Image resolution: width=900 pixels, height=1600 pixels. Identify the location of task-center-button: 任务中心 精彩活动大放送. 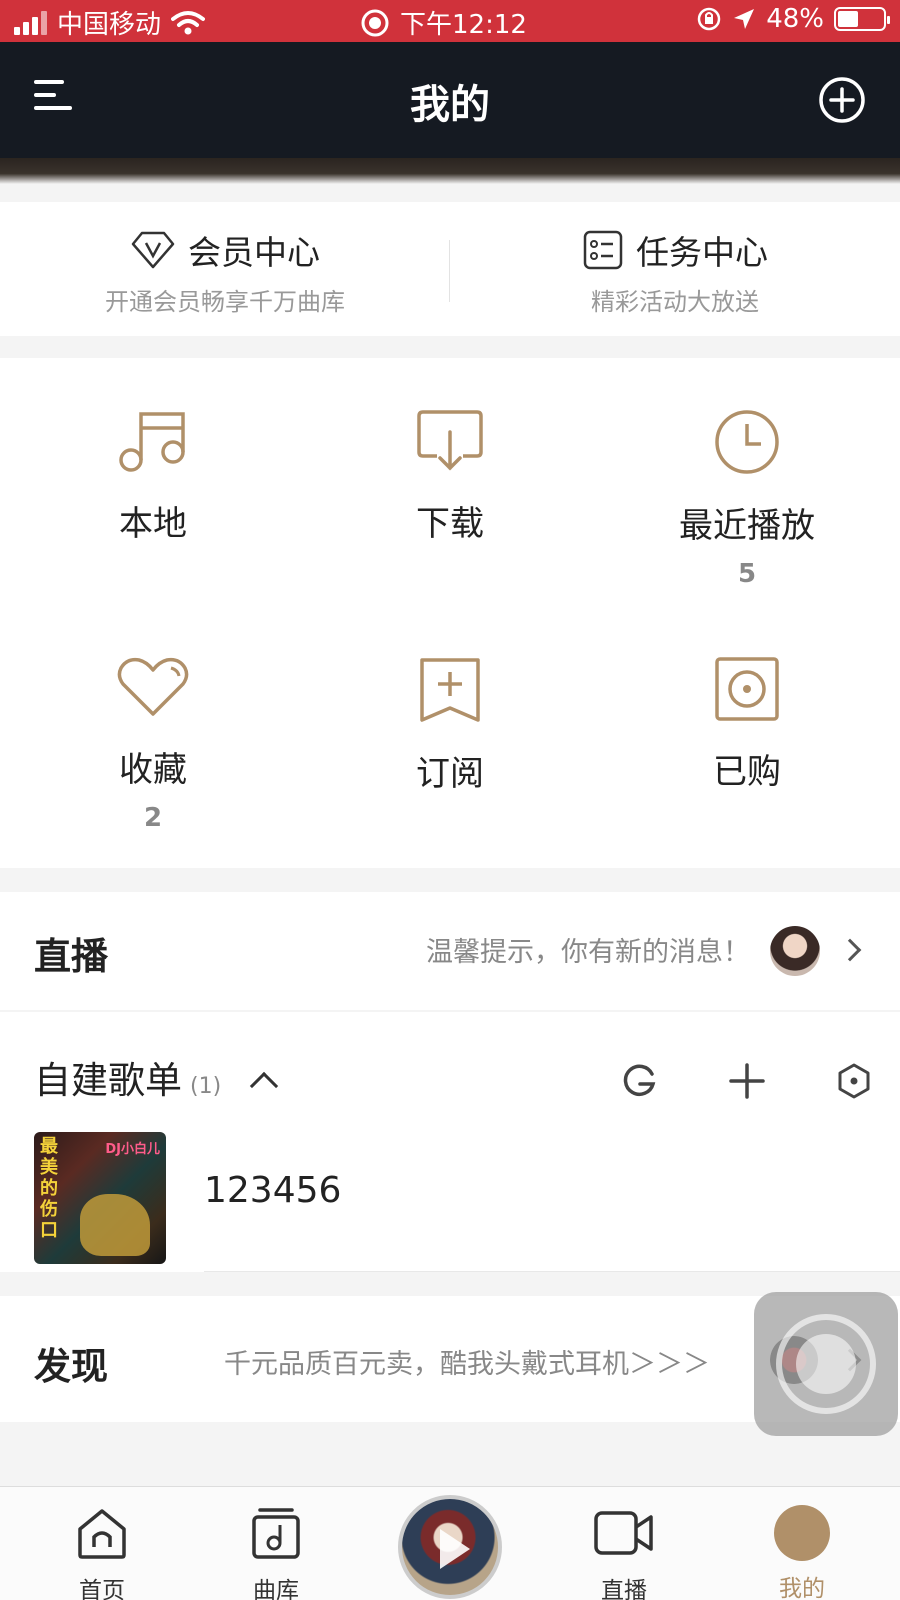
(675, 271).